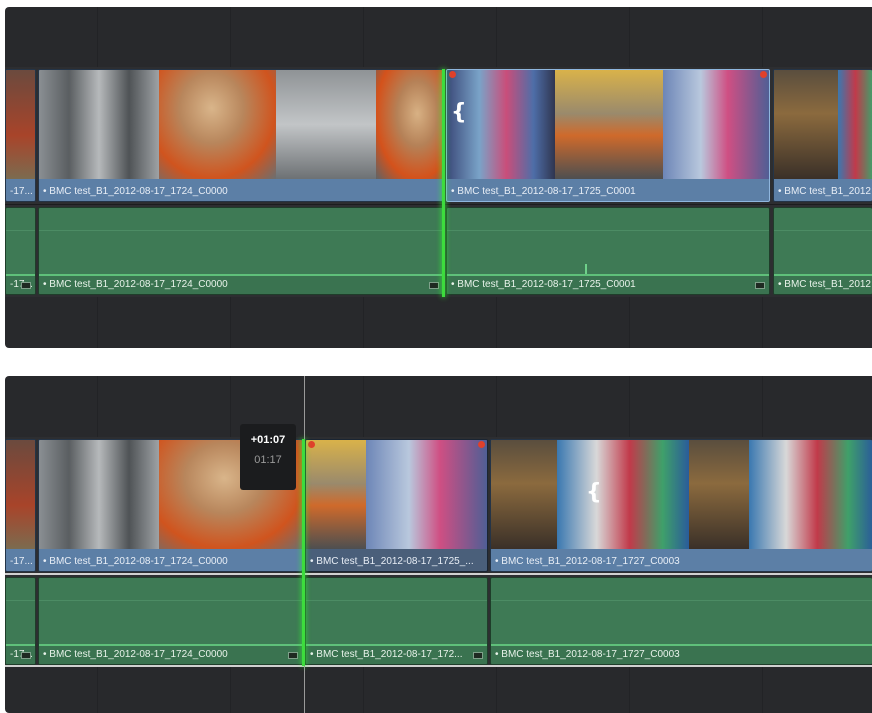 Image resolution: width=872 pixels, height=713 pixels. I want to click on video-clip: • BMC test_B1_2012-08-17_1724_C0000, so click(241, 135).